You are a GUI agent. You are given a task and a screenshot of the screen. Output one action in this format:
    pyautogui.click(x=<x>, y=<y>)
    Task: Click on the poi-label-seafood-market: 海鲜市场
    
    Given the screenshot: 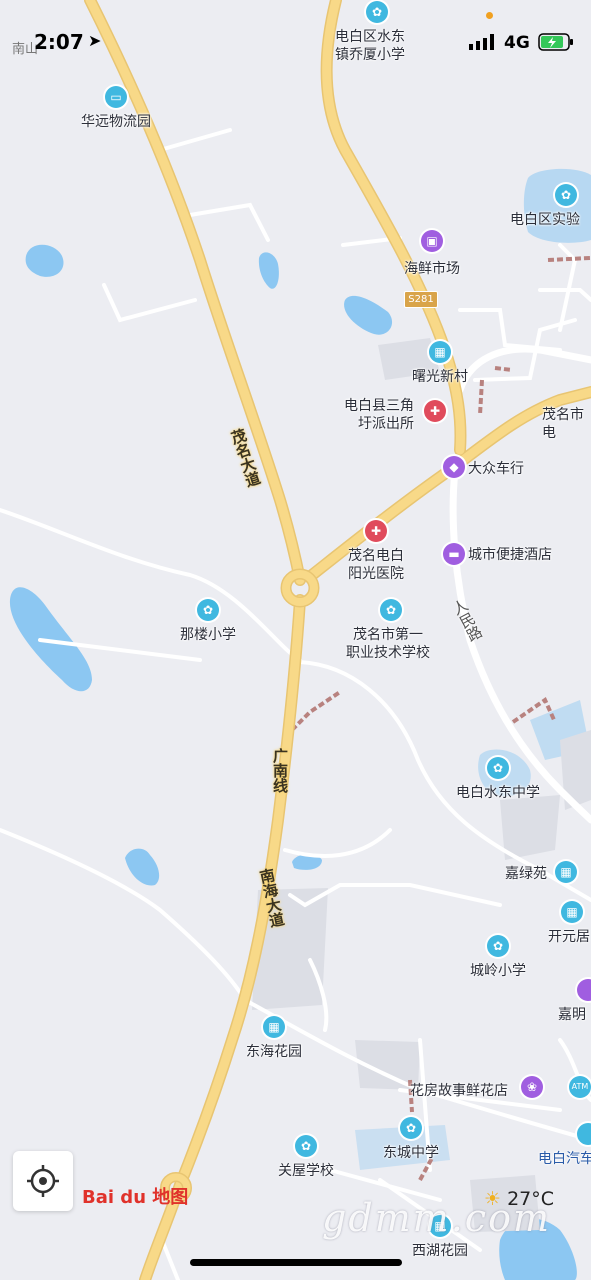 What is the action you would take?
    pyautogui.click(x=432, y=269)
    